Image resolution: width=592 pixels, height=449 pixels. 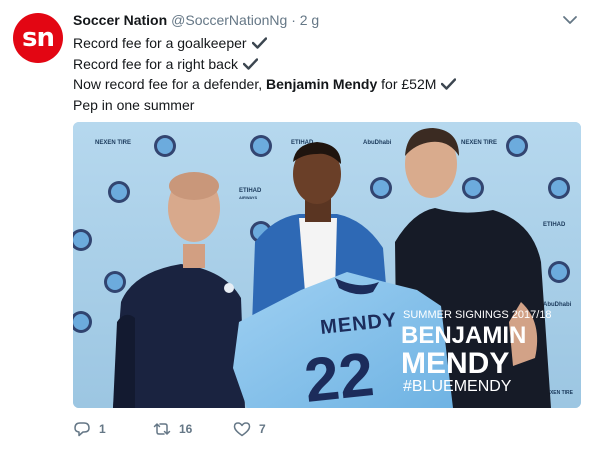 I want to click on like-button: 7, so click(x=273, y=429).